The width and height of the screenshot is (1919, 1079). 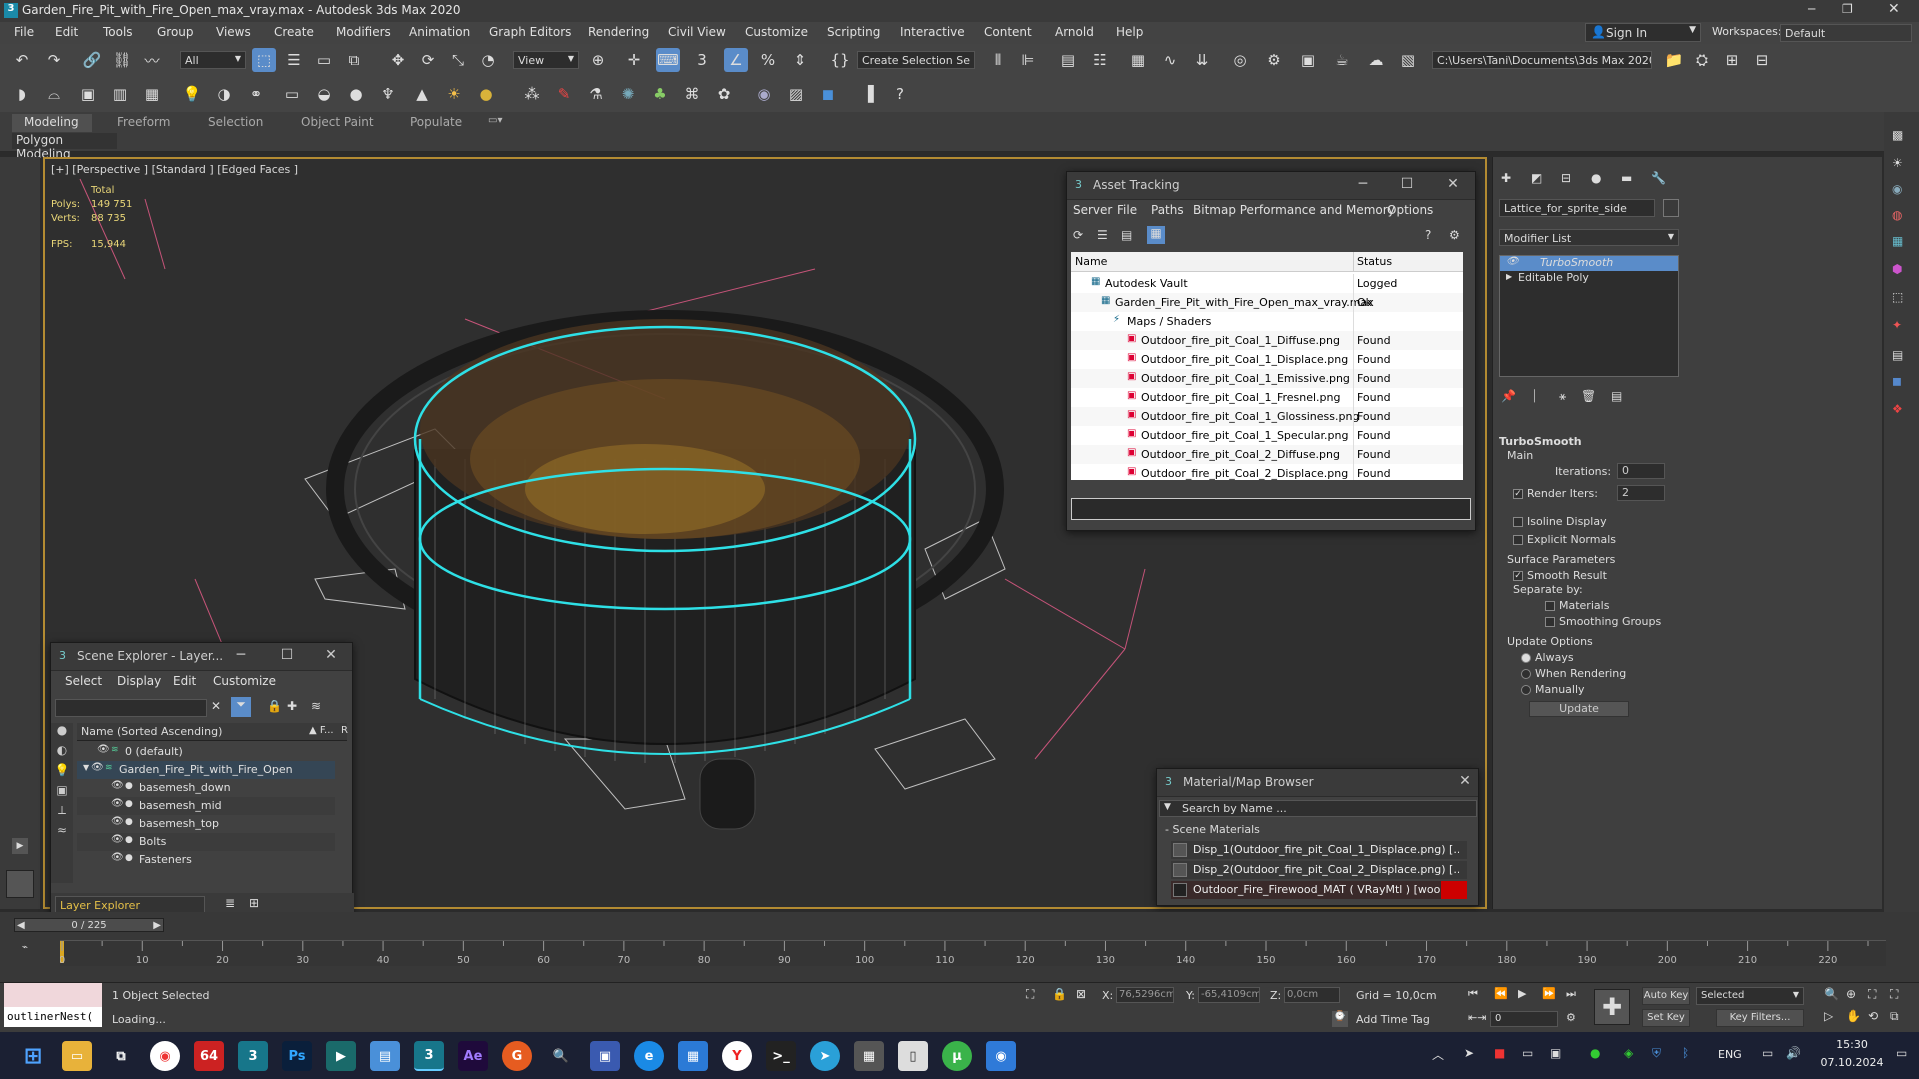 What do you see at coordinates (1081, 994) in the screenshot?
I see `absolute-mode-icon: ⊠` at bounding box center [1081, 994].